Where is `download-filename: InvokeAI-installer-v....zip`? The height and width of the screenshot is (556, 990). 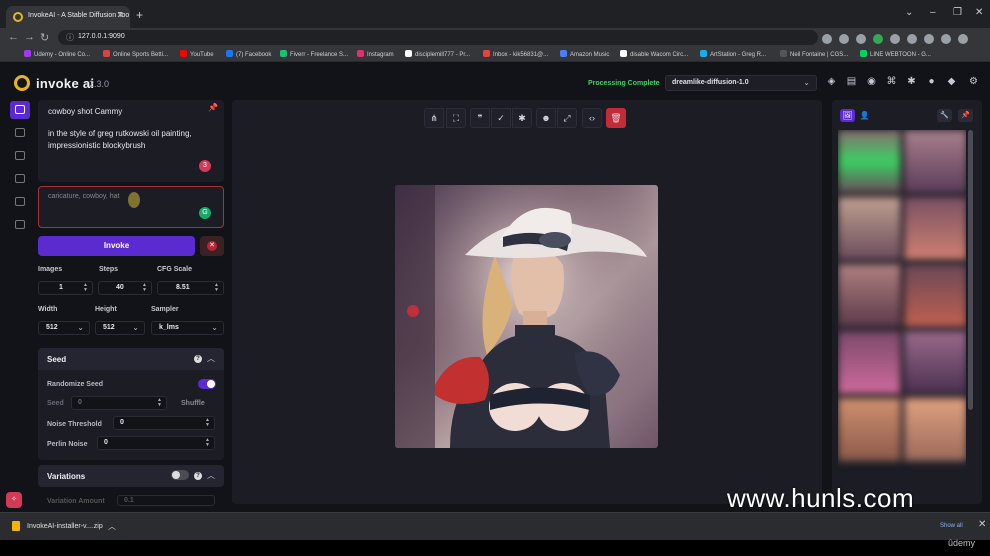 download-filename: InvokeAI-installer-v....zip is located at coordinates (65, 526).